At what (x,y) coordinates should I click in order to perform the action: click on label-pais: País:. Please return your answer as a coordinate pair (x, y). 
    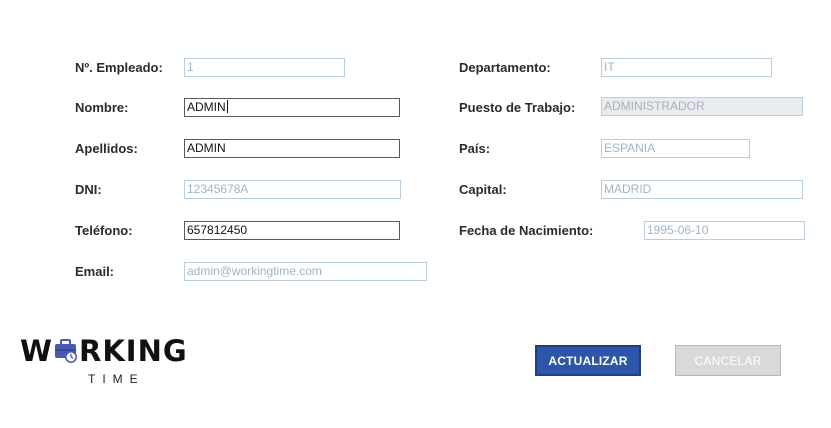
    Looking at the image, I should click on (475, 148).